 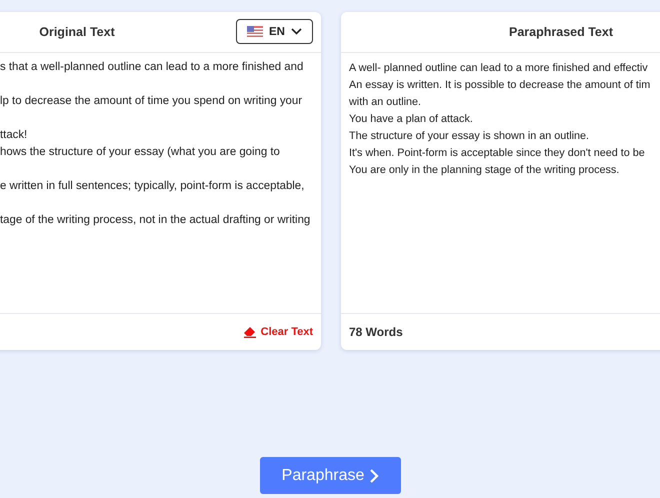 I want to click on text-line: lp to decrease the amount of time you spend on writing your, so click(x=152, y=101).